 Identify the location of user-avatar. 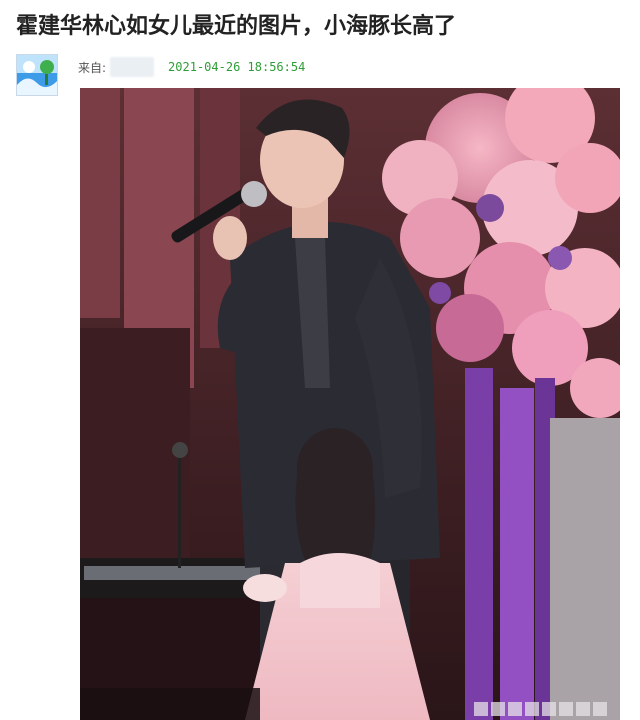
(37, 75).